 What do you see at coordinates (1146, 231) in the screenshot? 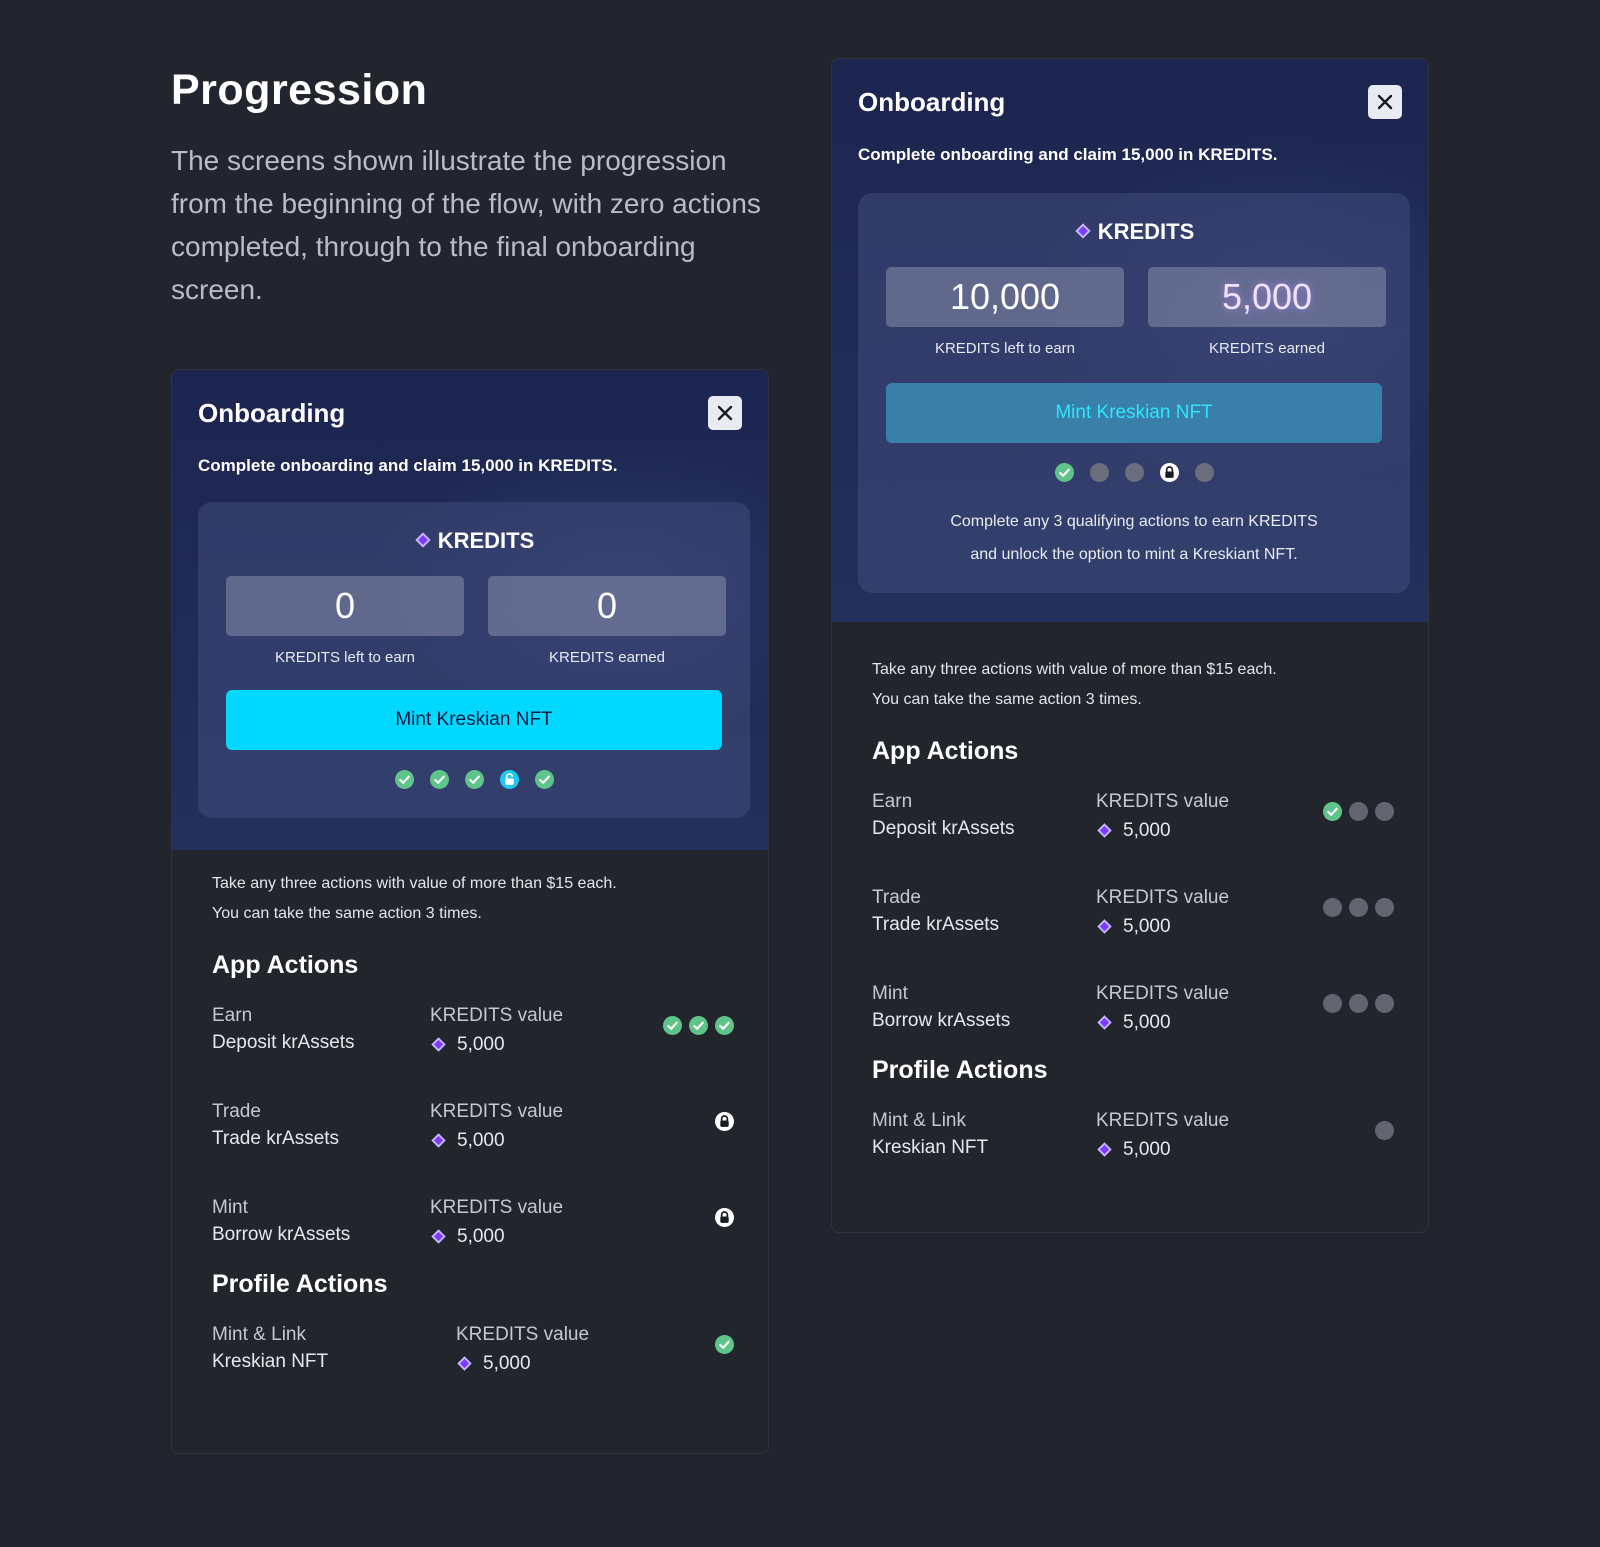
I see `kredits-heading-label: KREDITS` at bounding box center [1146, 231].